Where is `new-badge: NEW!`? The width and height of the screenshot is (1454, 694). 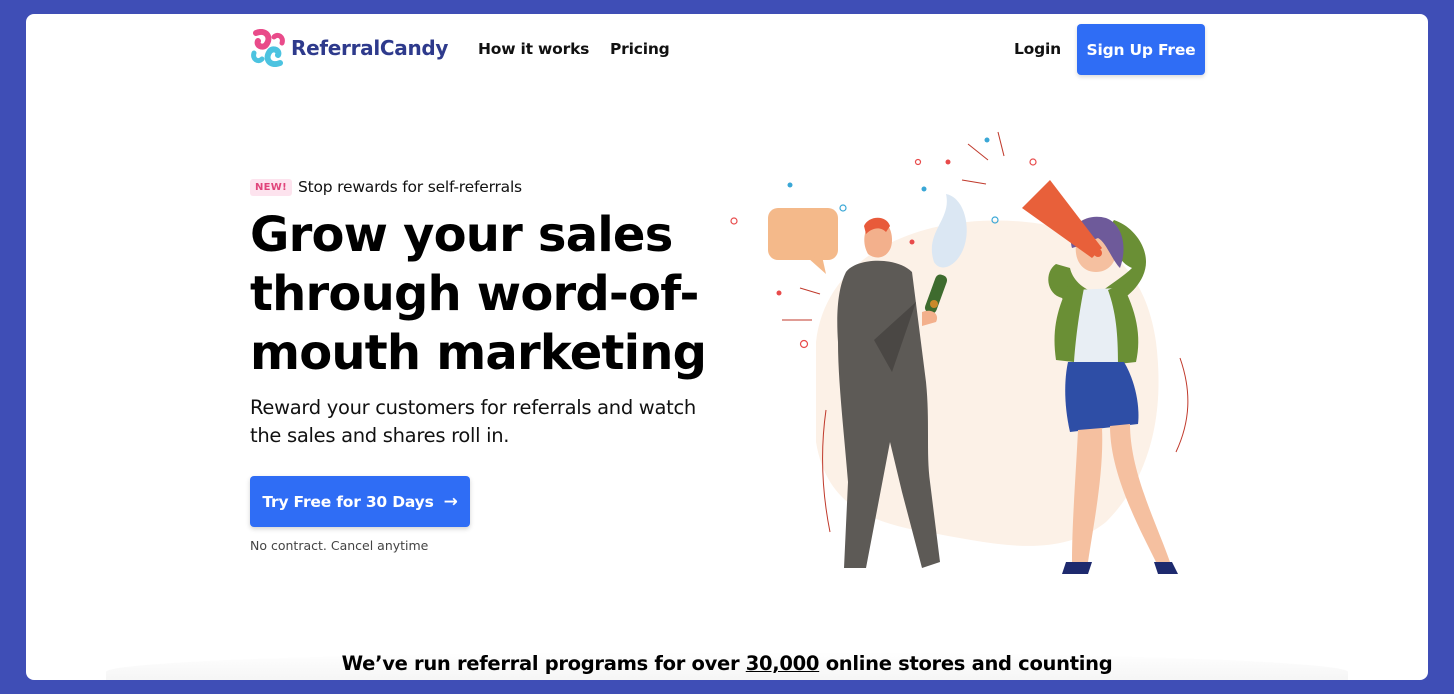 new-badge: NEW! is located at coordinates (271, 187).